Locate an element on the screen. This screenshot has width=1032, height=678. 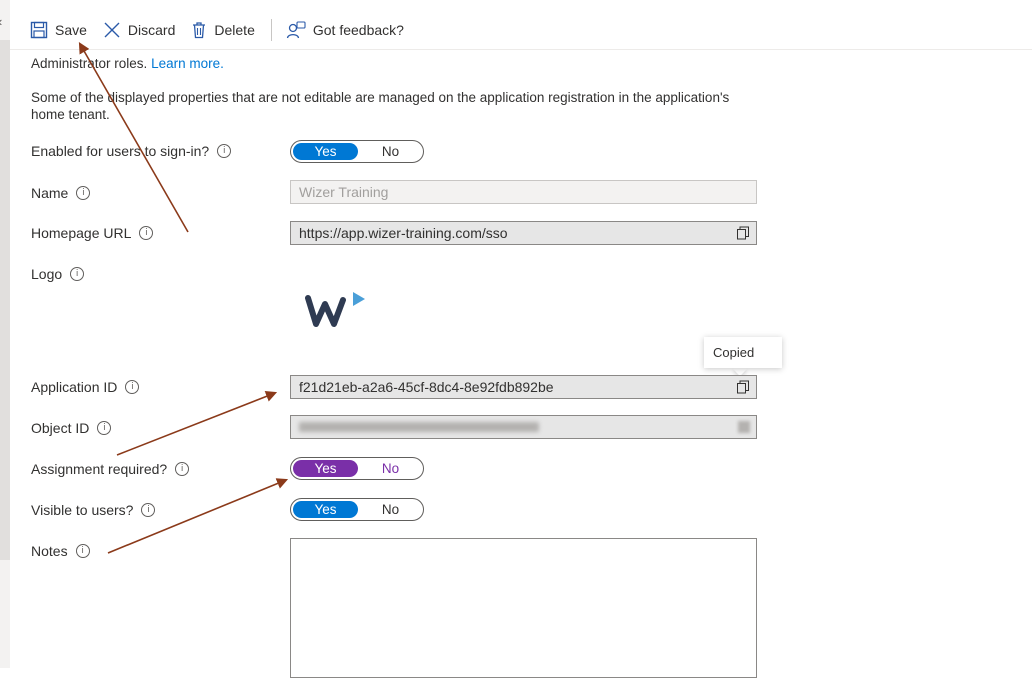
discard-button: Discard is located at coordinates (139, 30).